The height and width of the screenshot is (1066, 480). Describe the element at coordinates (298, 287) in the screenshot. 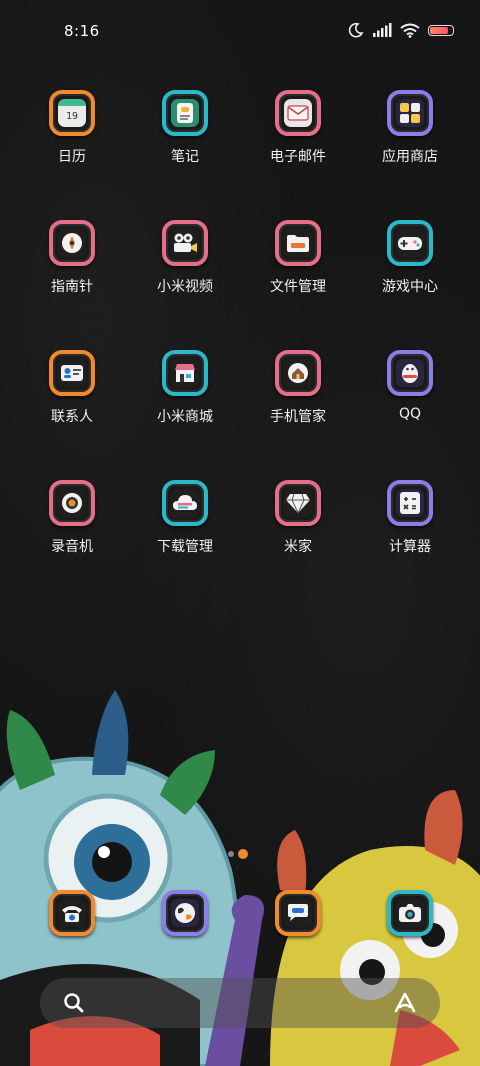

I see `app-label: 文件管理` at that location.